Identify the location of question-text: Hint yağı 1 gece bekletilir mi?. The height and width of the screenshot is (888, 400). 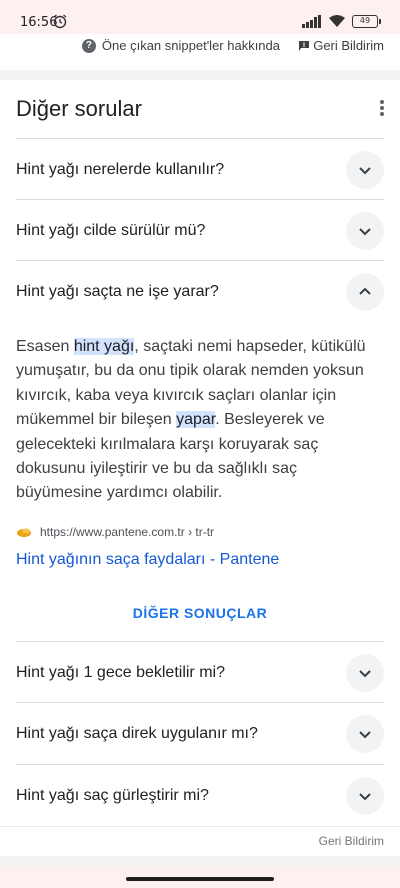
(120, 672).